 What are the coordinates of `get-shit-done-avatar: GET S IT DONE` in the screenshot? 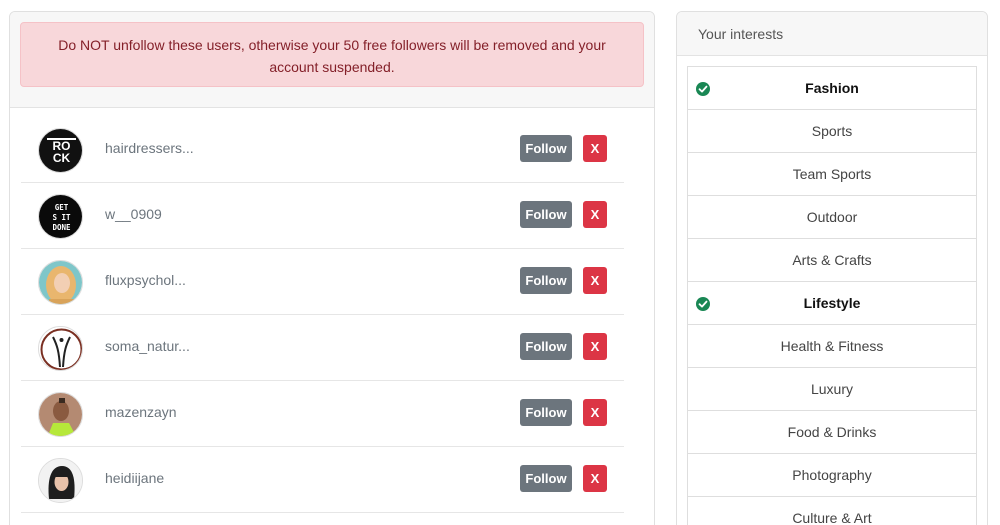 It's located at (60, 216).